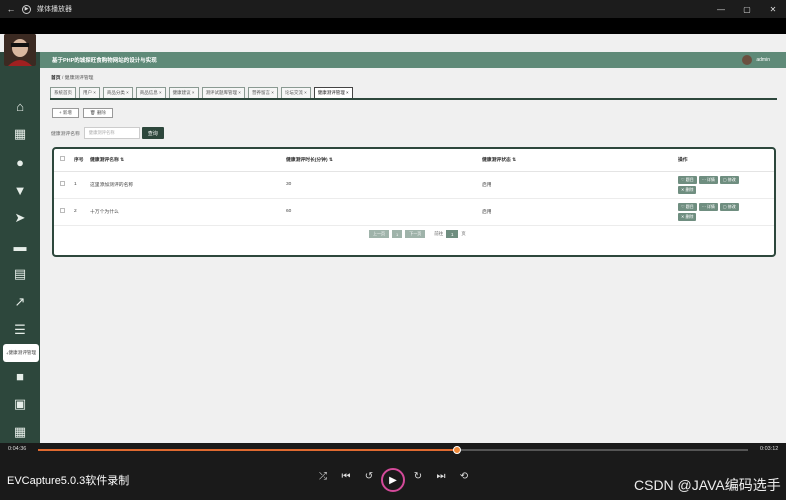  What do you see at coordinates (186, 212) in the screenshot?
I see `row-name: 十万个为什么` at bounding box center [186, 212].